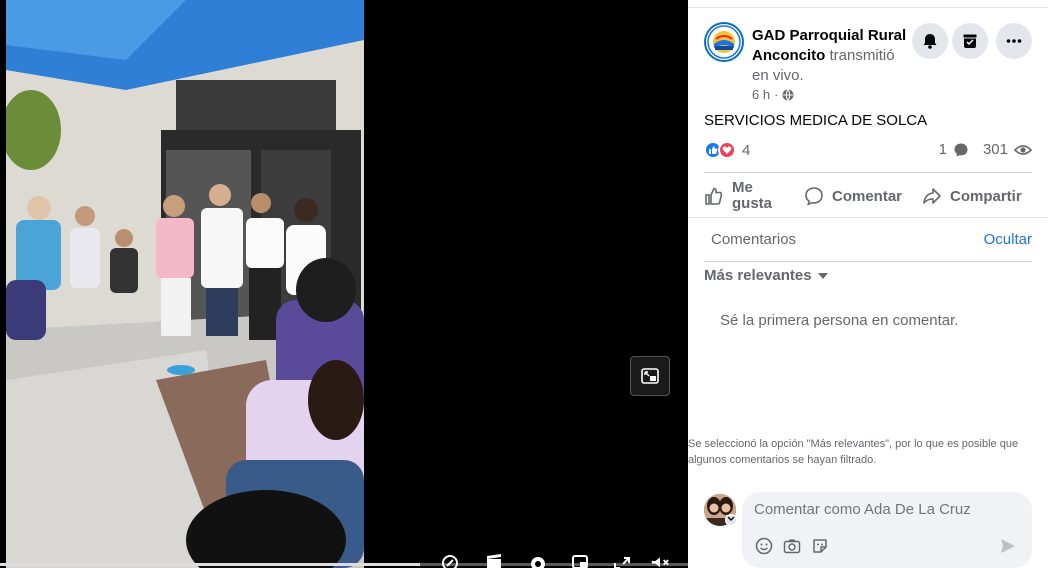  Describe the element at coordinates (868, 7) in the screenshot. I see `panel-top-divider` at that location.